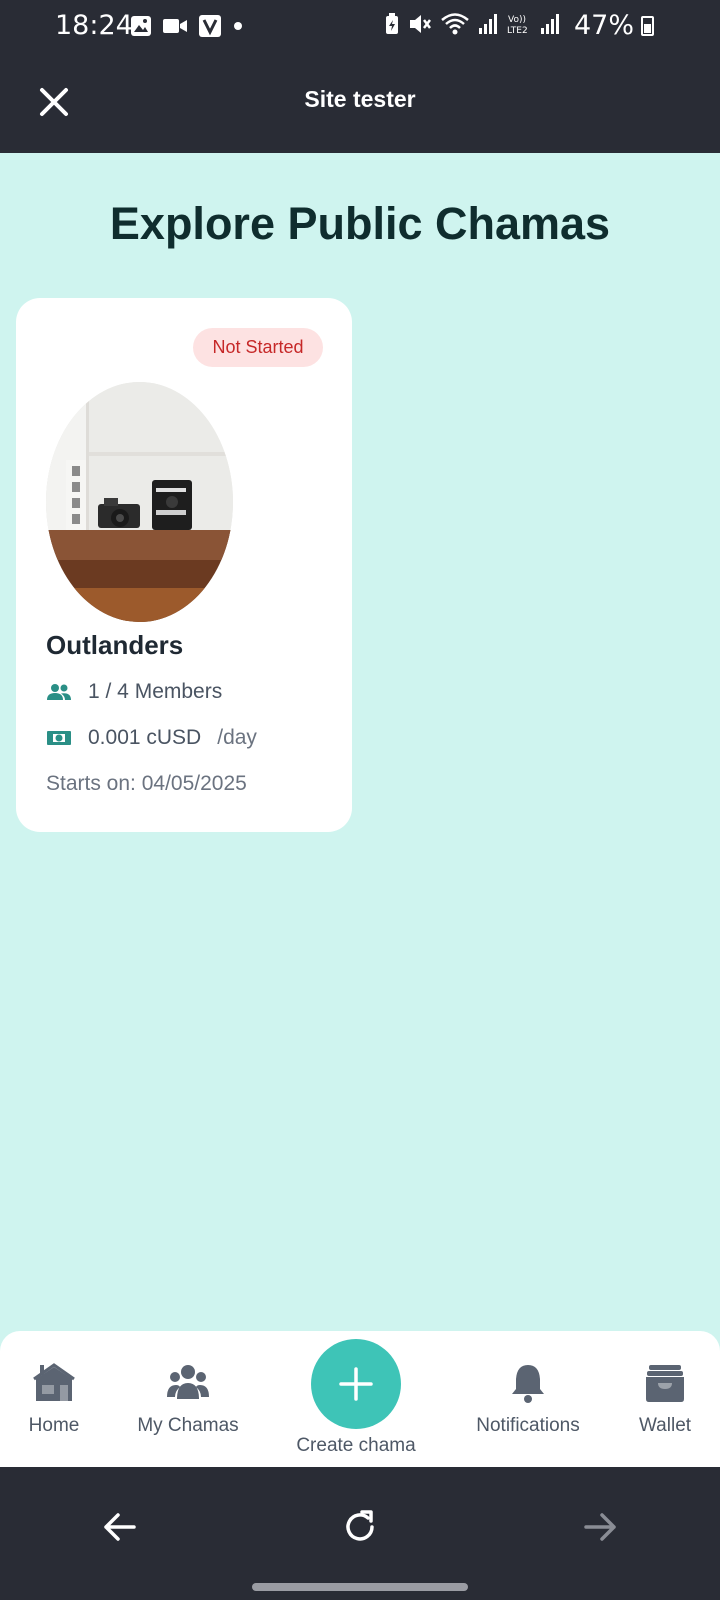  I want to click on forward-button, so click(600, 1527).